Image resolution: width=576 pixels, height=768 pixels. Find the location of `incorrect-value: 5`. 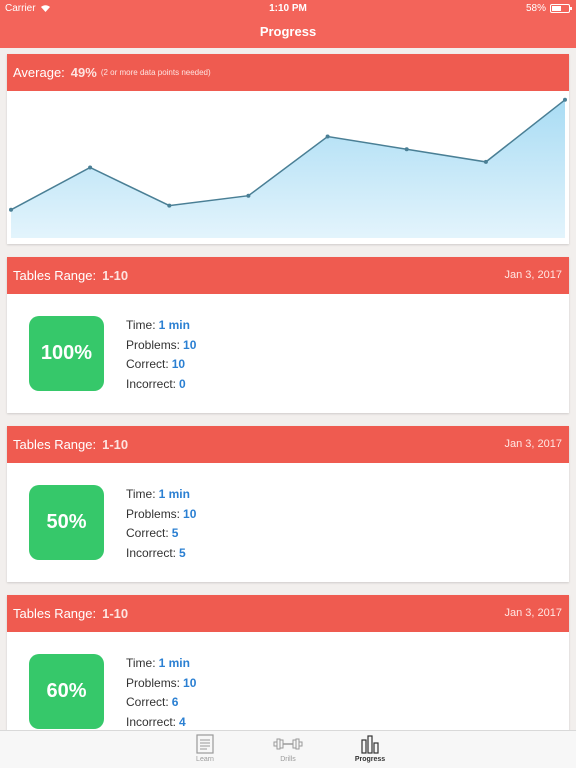

incorrect-value: 5 is located at coordinates (182, 552).